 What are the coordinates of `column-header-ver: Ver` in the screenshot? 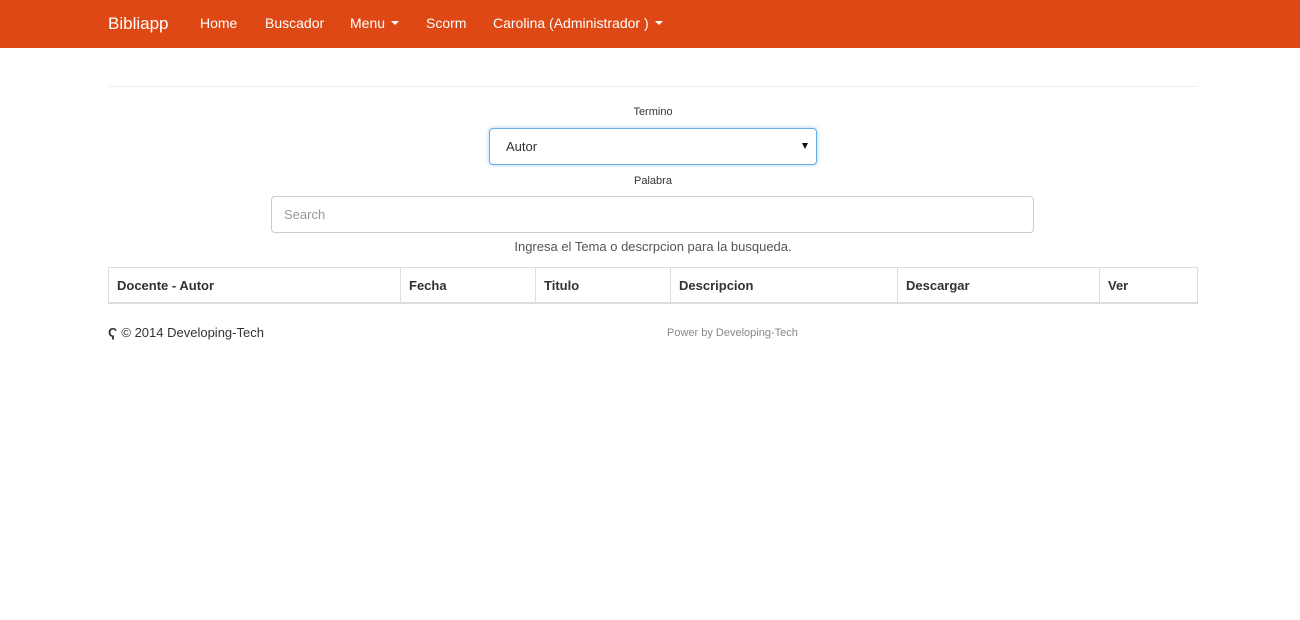 It's located at (1118, 285).